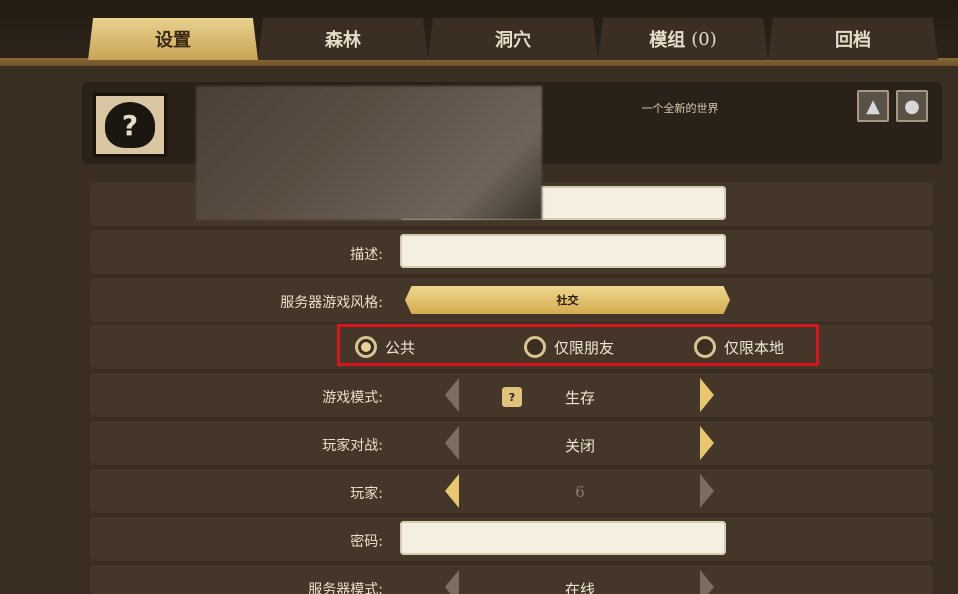 This screenshot has width=958, height=594. I want to click on server-mode-next-button, so click(707, 582).